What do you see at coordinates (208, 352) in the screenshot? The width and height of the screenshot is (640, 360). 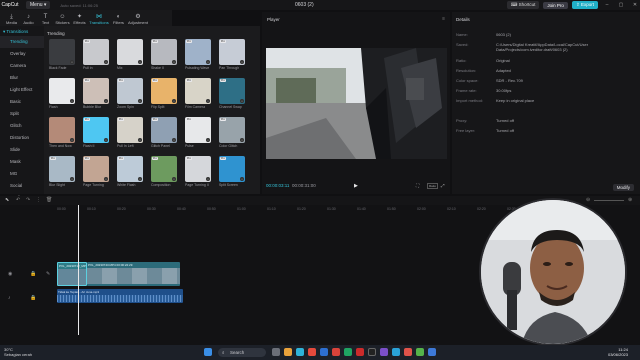 I see `windows-start-icon` at bounding box center [208, 352].